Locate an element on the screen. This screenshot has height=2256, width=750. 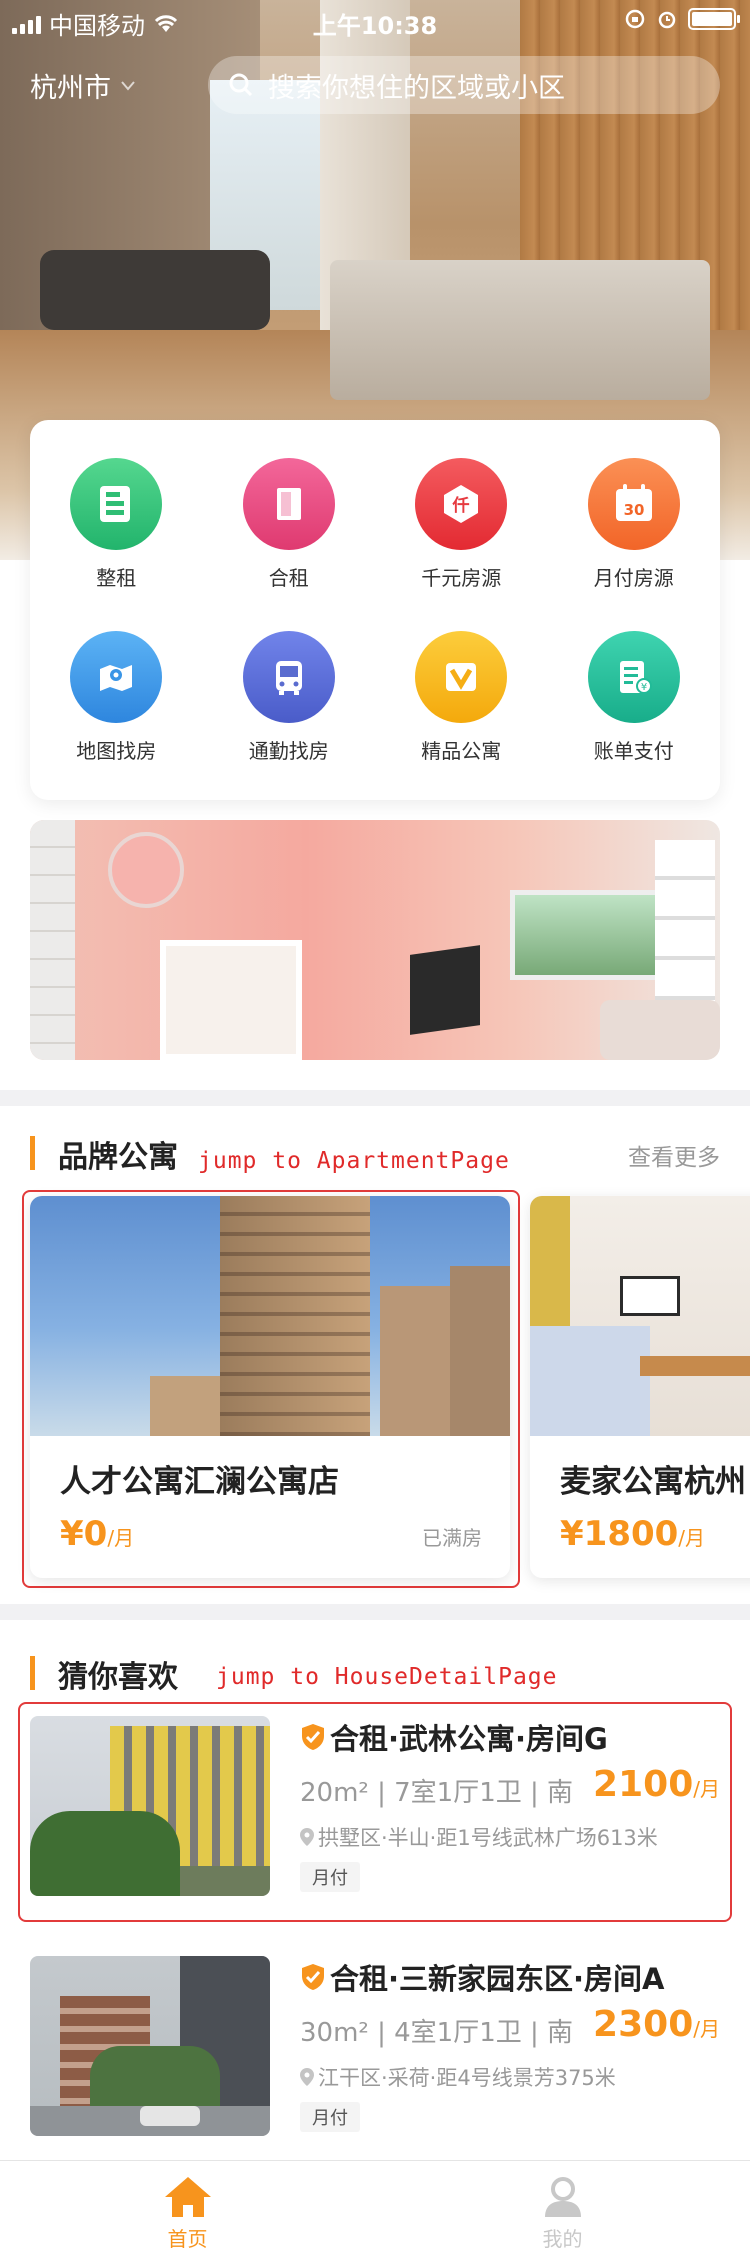
apartment-card: 麦家公寓杭州 ¥1800/月 is located at coordinates (640, 1387).